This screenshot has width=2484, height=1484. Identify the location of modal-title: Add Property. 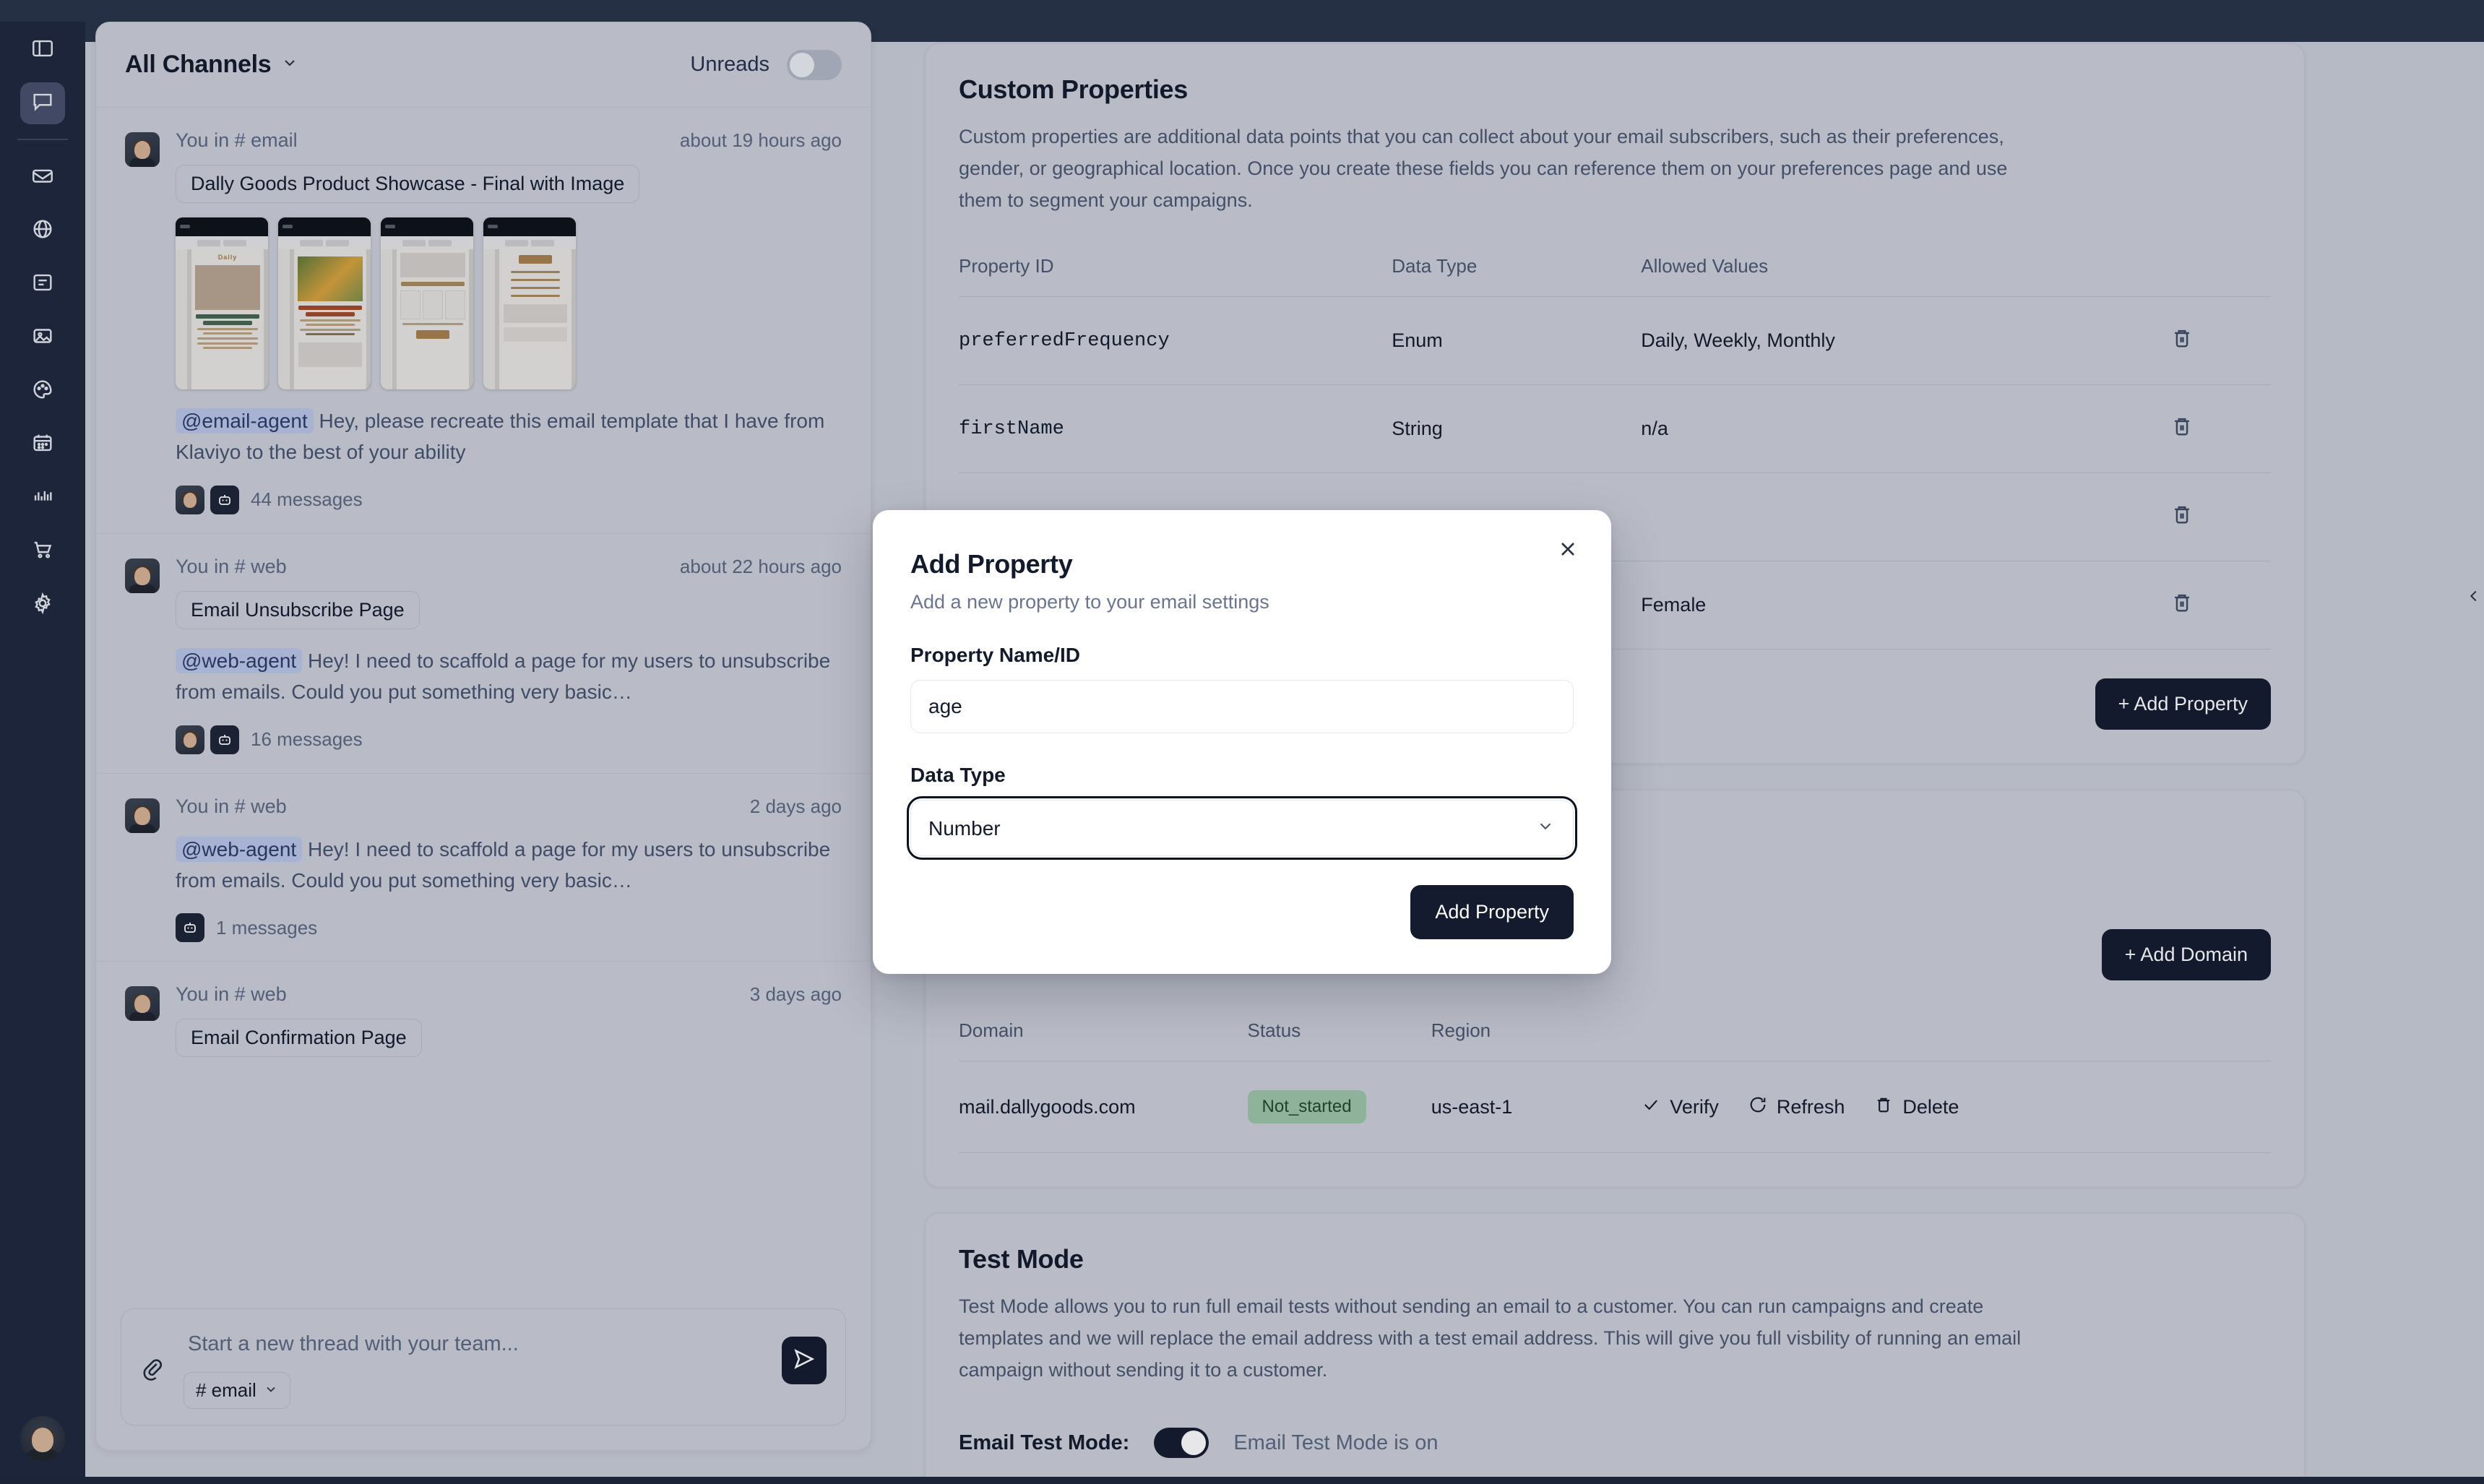
(991, 564).